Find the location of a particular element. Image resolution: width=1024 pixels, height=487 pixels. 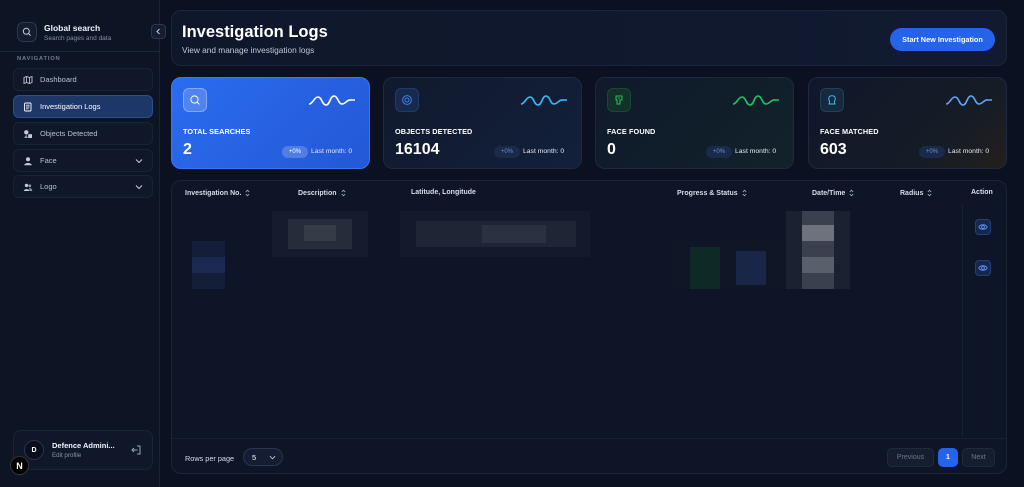

column-header-label: Radius is located at coordinates (912, 193).